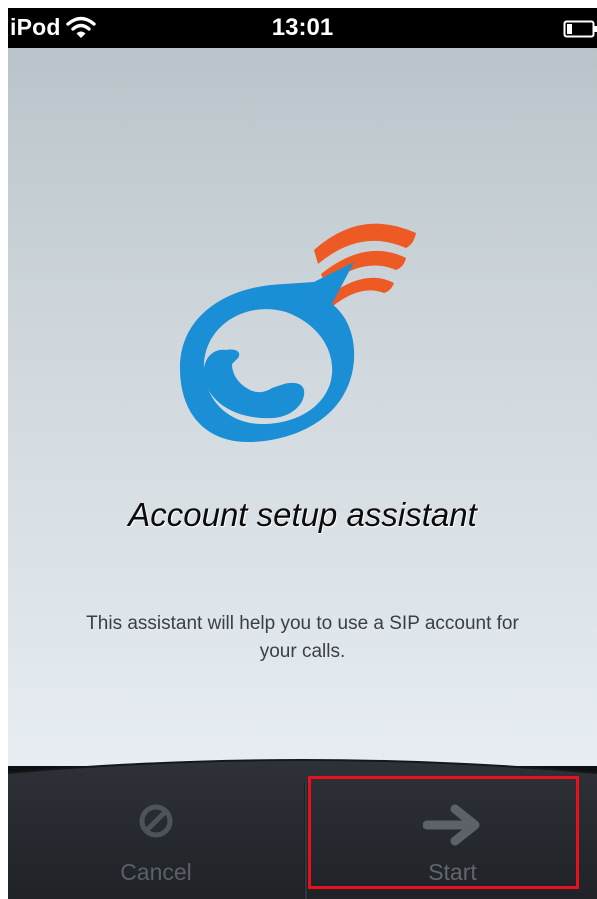 This screenshot has width=597, height=899. I want to click on prohibited-icon, so click(156, 821).